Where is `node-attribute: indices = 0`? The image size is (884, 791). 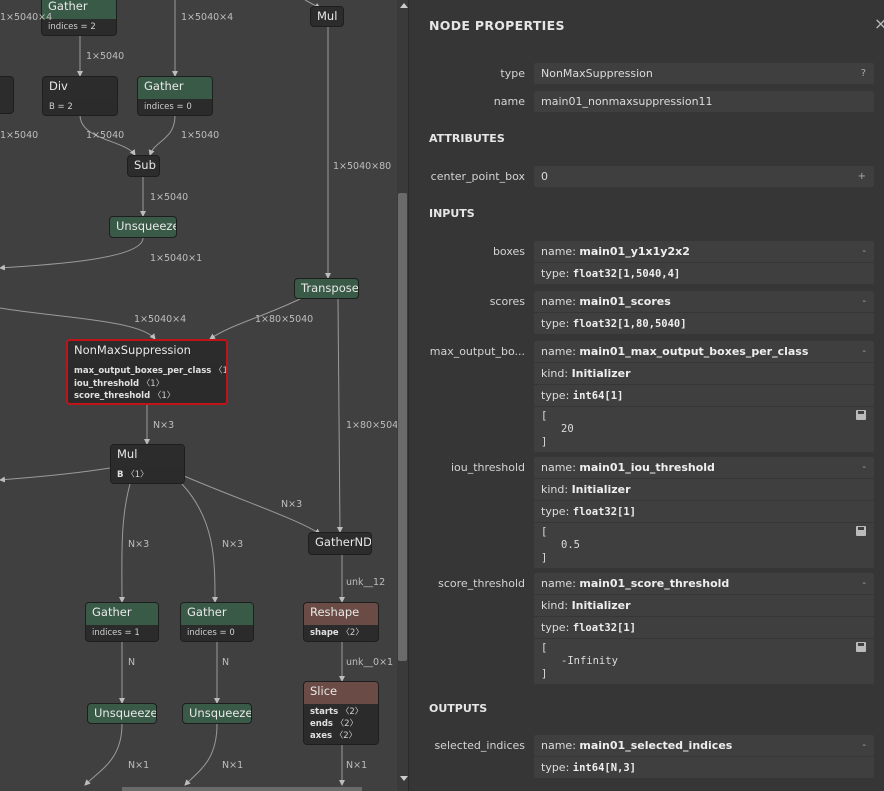 node-attribute: indices = 0 is located at coordinates (217, 633).